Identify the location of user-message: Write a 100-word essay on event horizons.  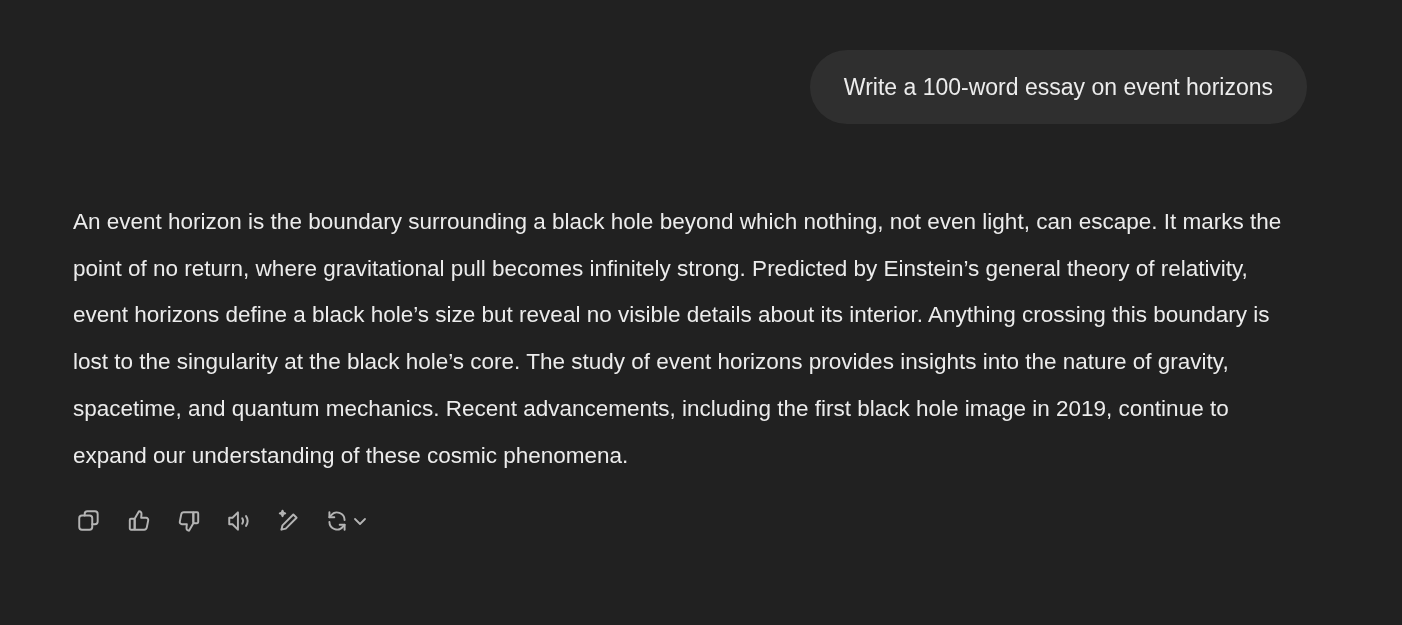
(1058, 87).